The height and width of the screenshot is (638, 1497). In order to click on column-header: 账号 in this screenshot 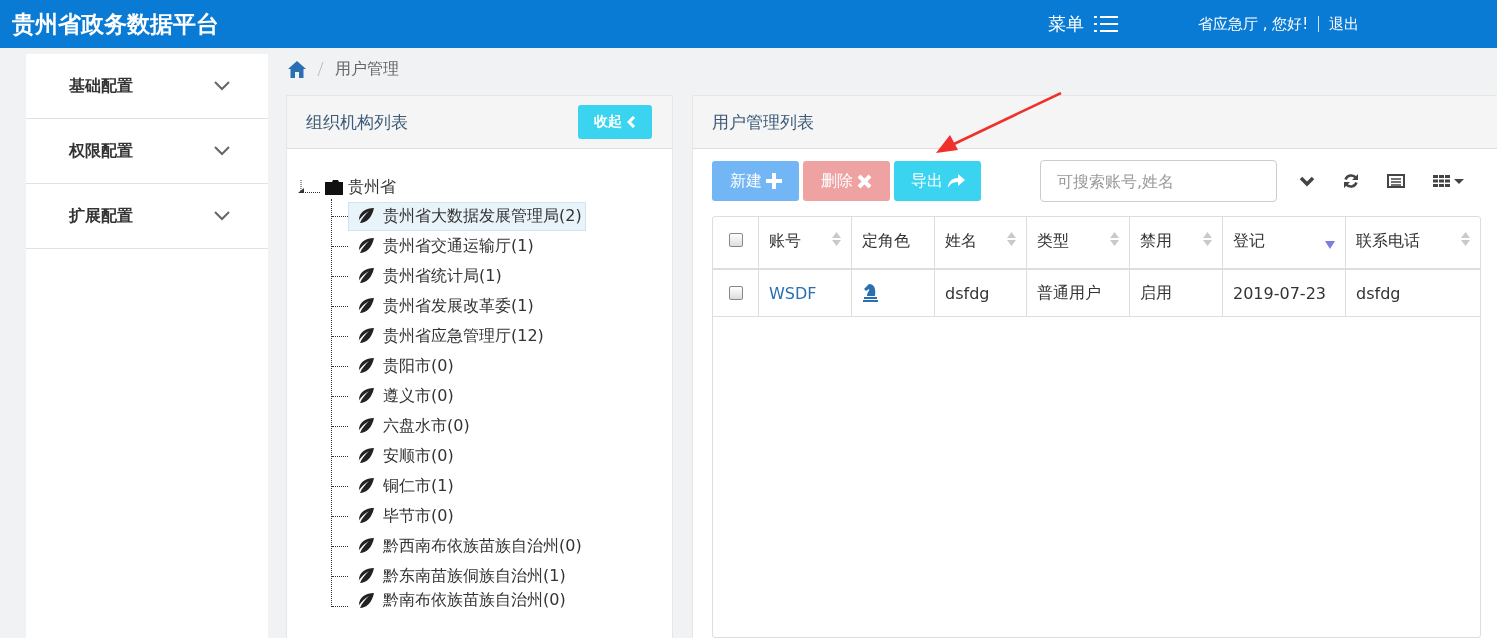, I will do `click(805, 242)`.